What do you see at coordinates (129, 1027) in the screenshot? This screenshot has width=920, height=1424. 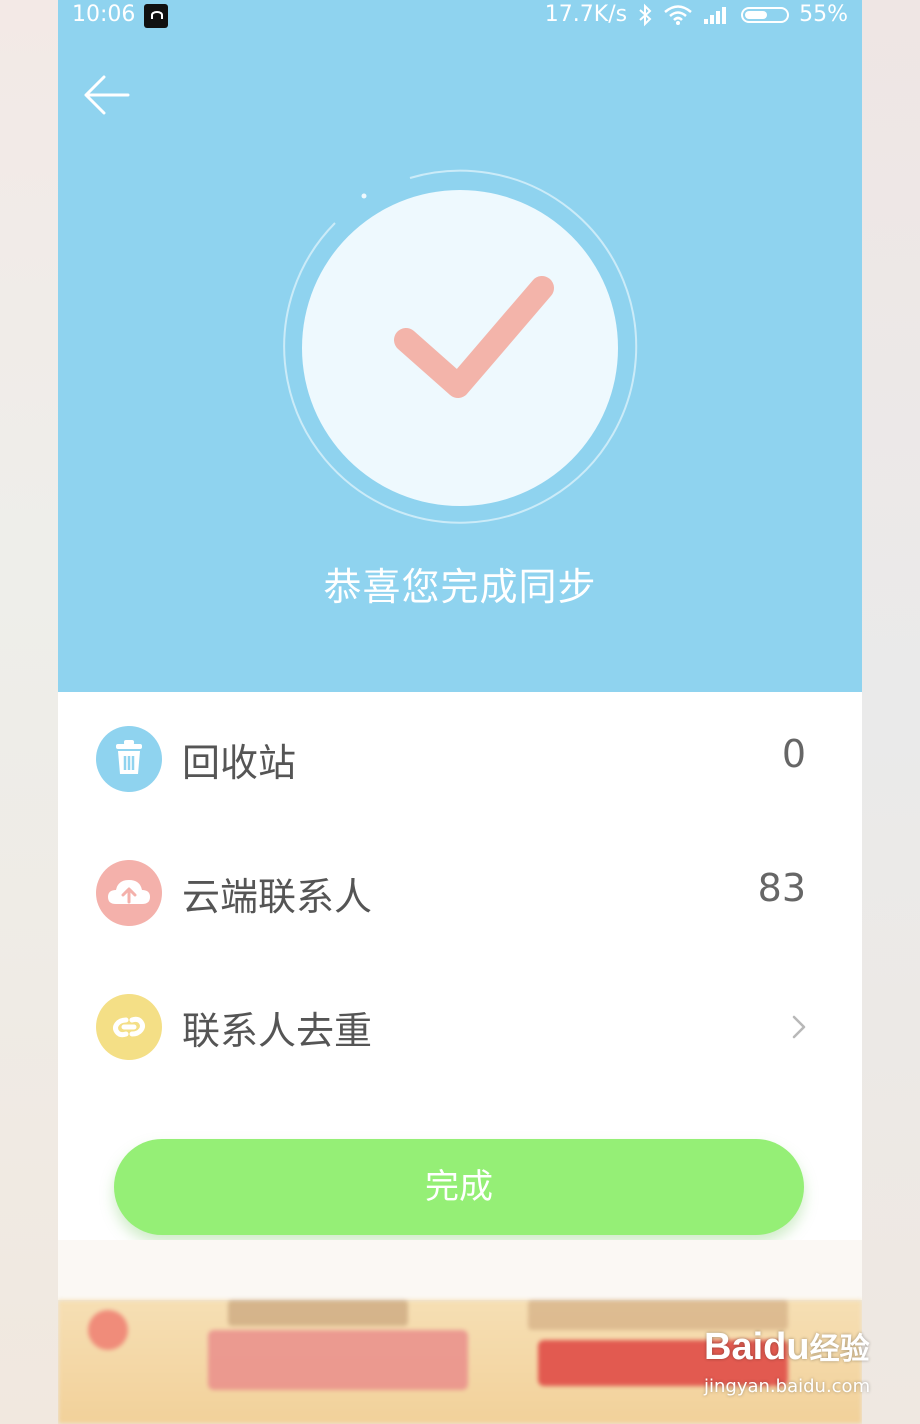 I see `link-icon` at bounding box center [129, 1027].